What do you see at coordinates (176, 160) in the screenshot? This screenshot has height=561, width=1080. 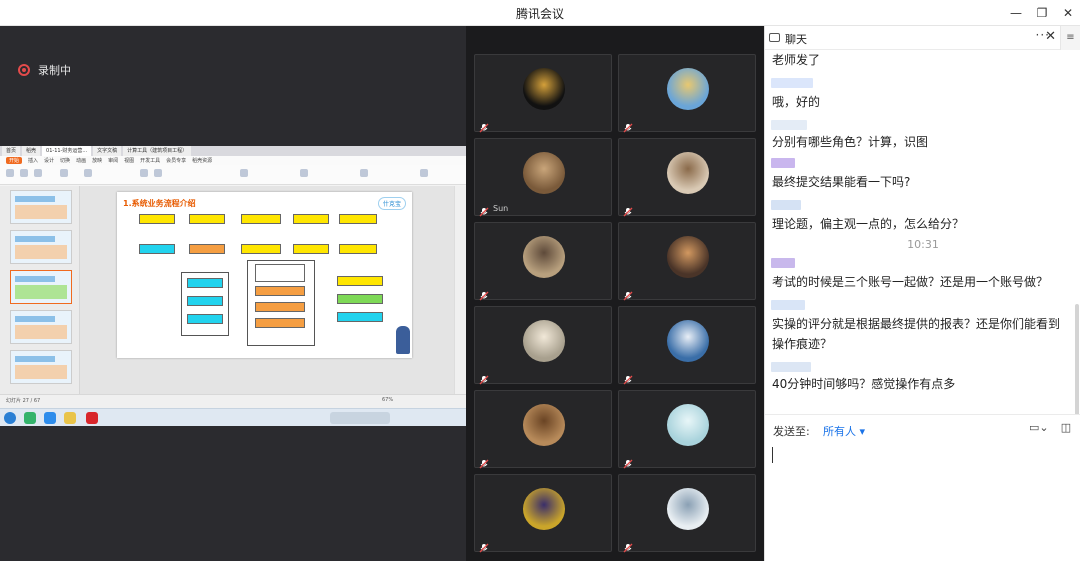 I see `wps-menu-item: 会员专享` at bounding box center [176, 160].